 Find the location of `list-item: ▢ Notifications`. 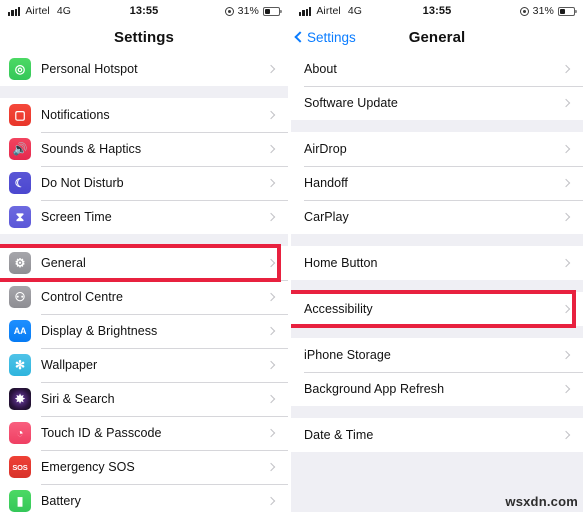

list-item: ▢ Notifications is located at coordinates (144, 115).